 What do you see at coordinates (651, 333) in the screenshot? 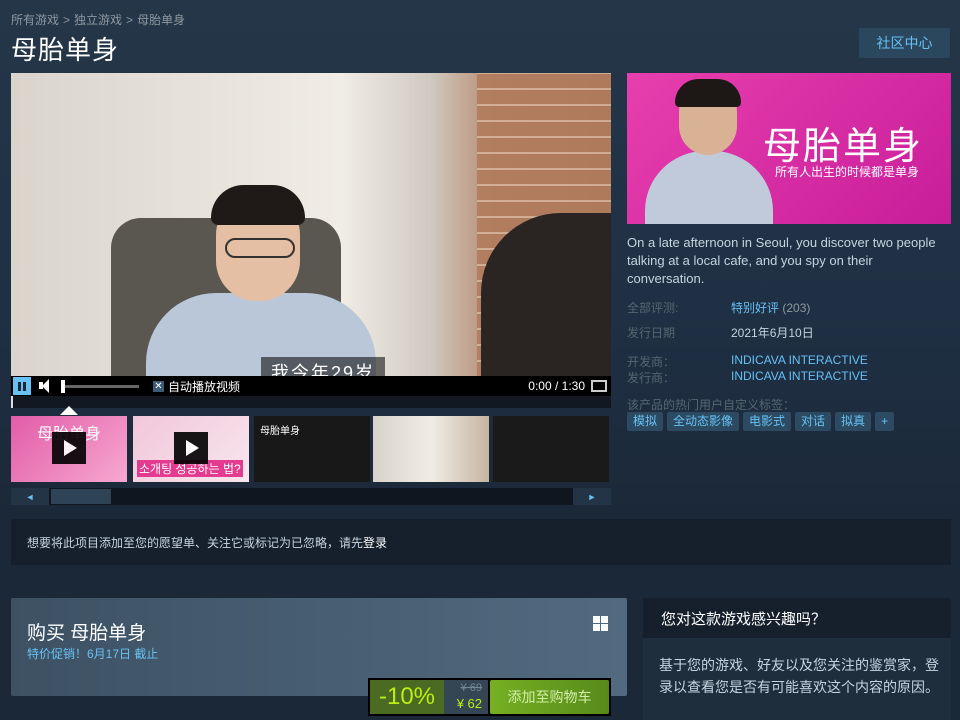
I see `release-date-label: 发行日期` at bounding box center [651, 333].